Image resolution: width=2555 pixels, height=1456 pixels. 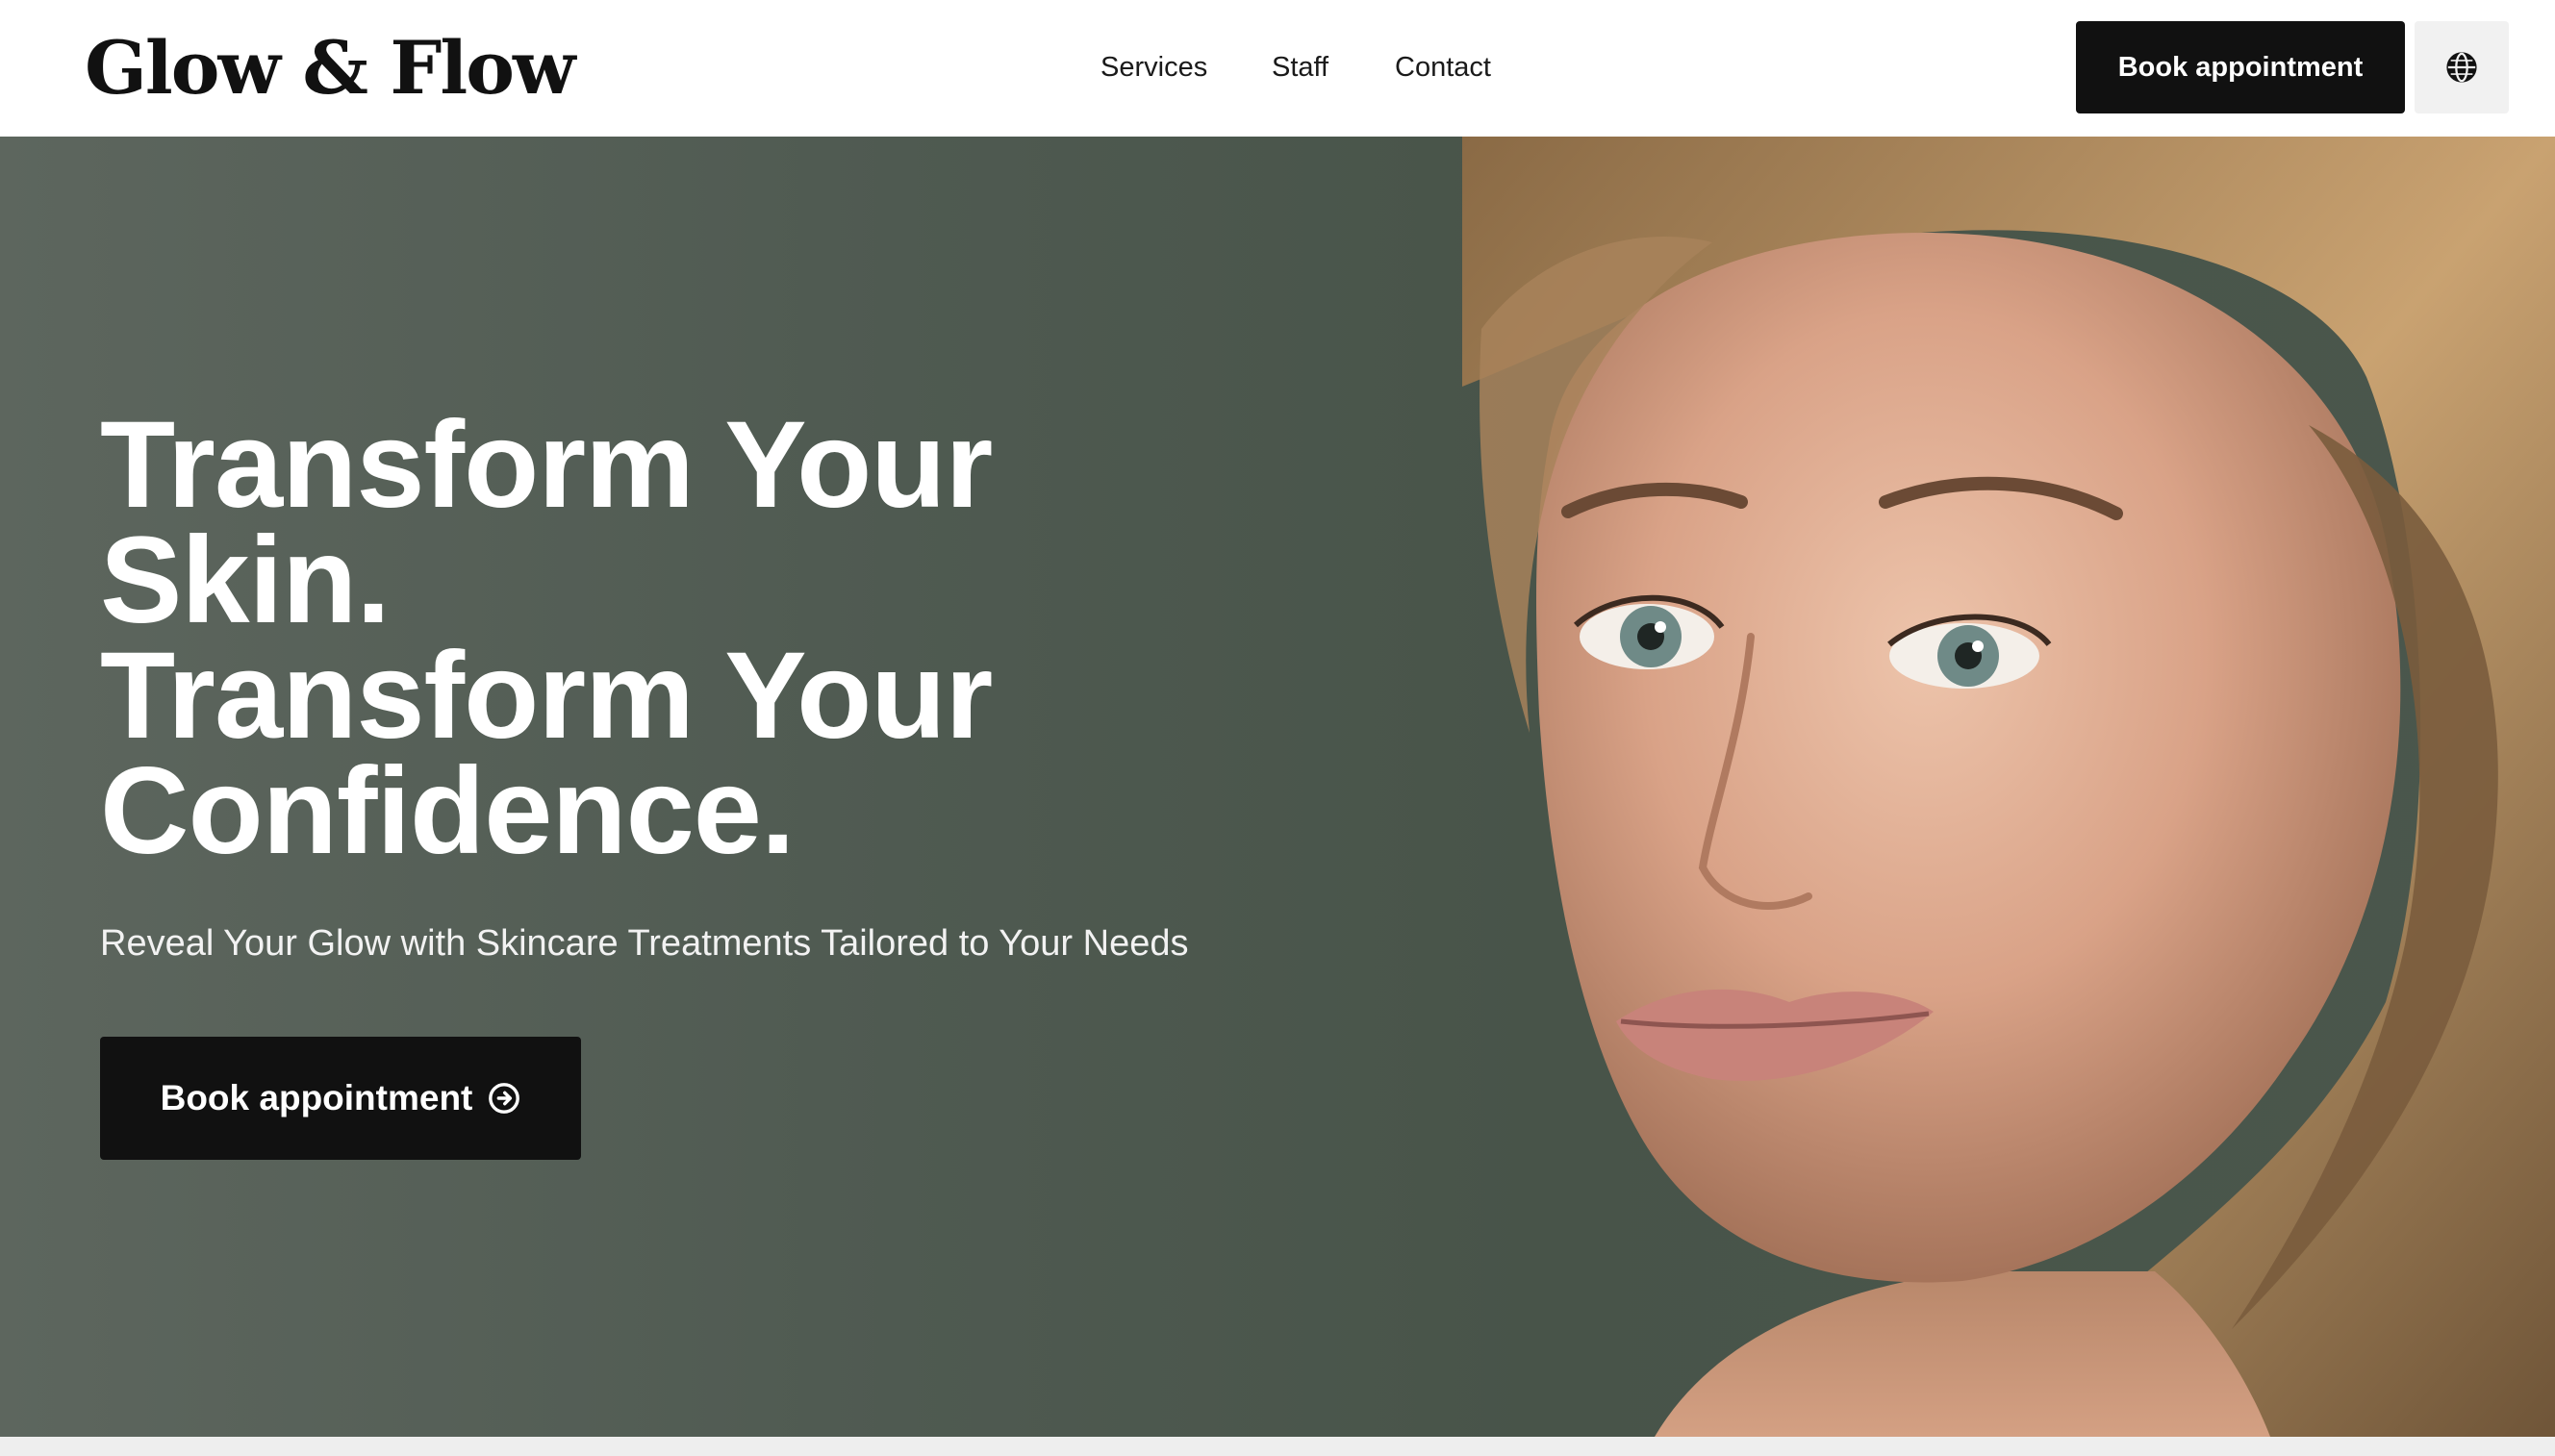 I want to click on header-book-appointment-button: Book appointment, so click(x=2241, y=67).